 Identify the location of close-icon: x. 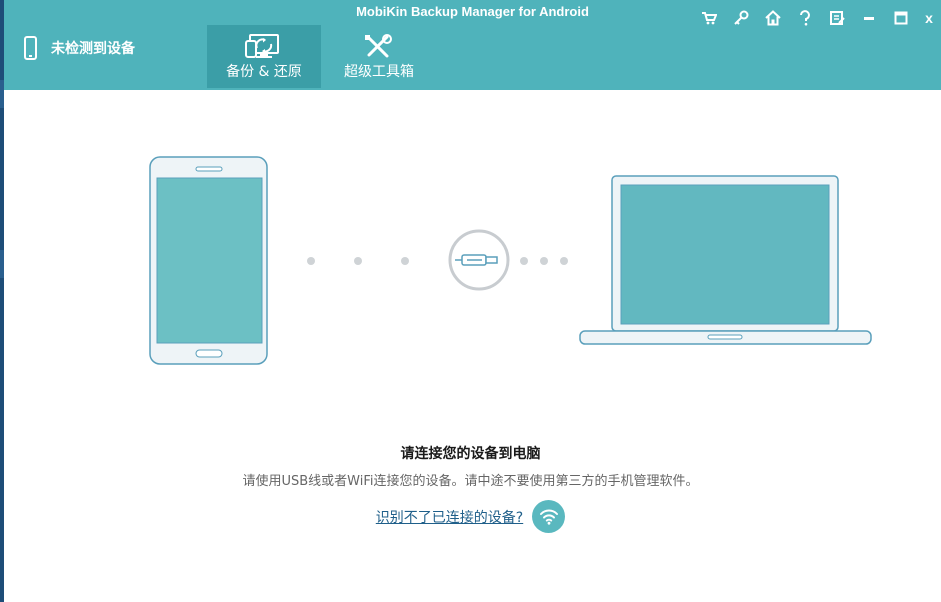
(929, 18).